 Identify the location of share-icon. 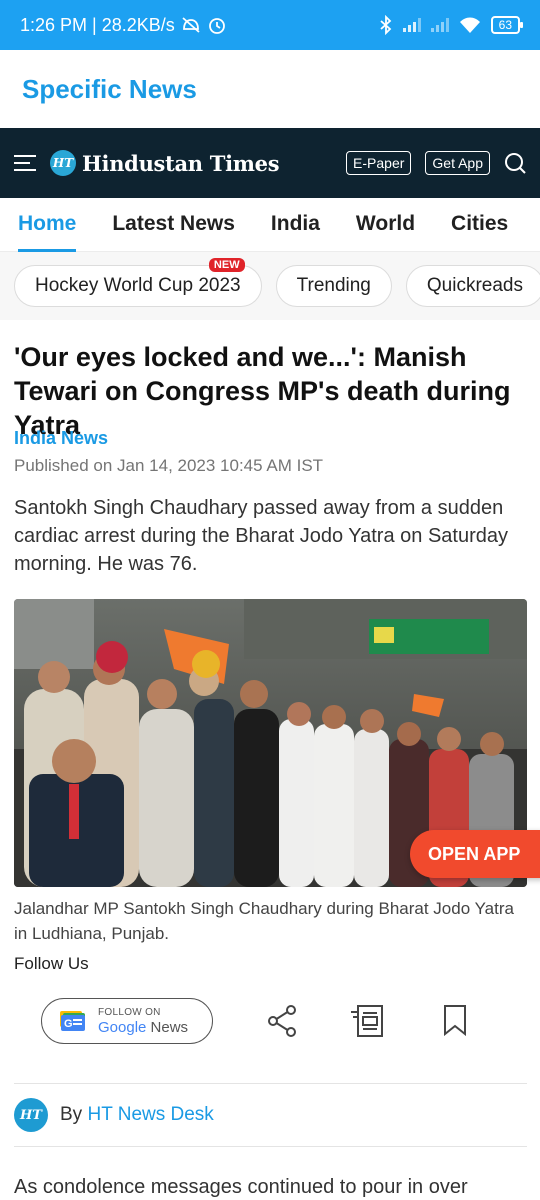
(283, 1021).